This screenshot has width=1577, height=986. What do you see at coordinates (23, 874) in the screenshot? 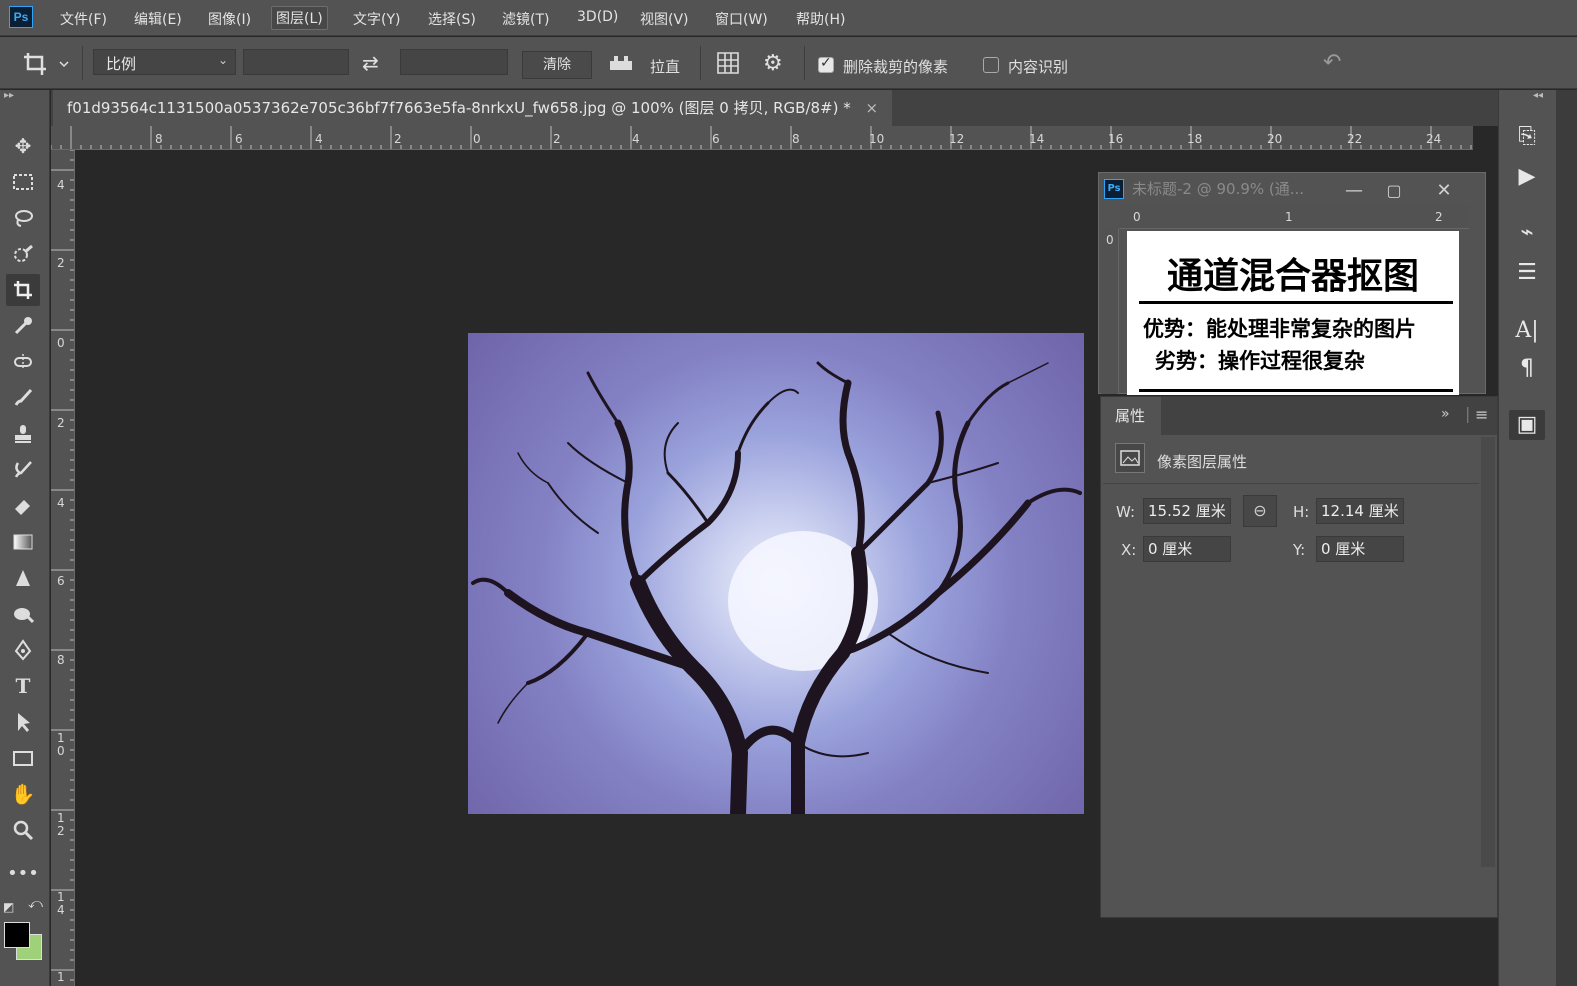
I see `more-tools-icon: •••` at bounding box center [23, 874].